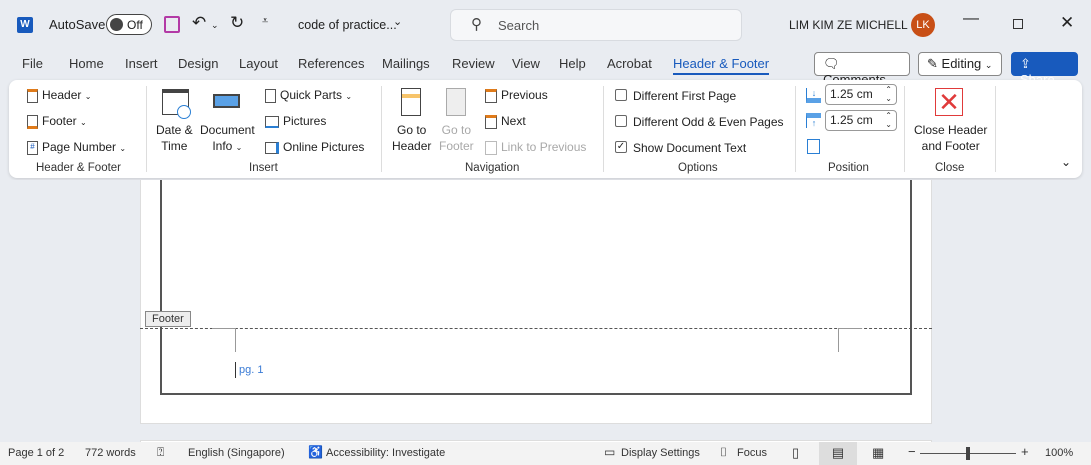  I want to click on share-button: ⇪ Share, so click(1044, 69).